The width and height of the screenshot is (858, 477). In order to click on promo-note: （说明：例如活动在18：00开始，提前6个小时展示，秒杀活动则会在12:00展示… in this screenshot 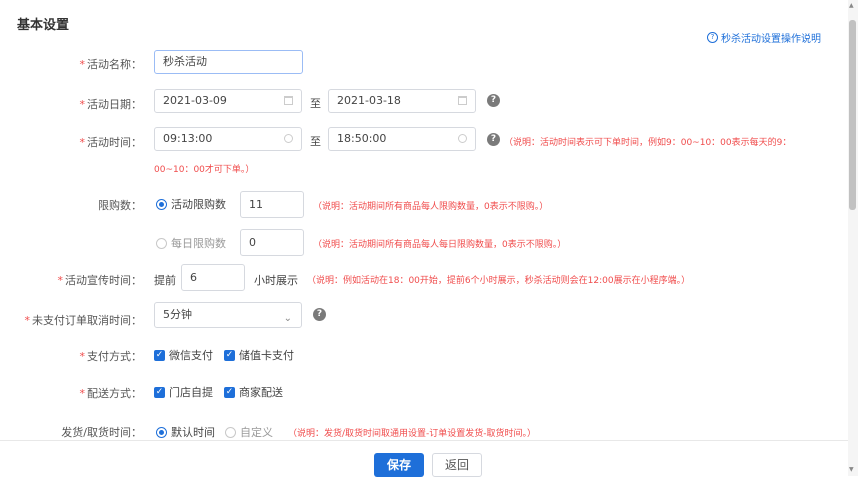, I will do `click(499, 281)`.